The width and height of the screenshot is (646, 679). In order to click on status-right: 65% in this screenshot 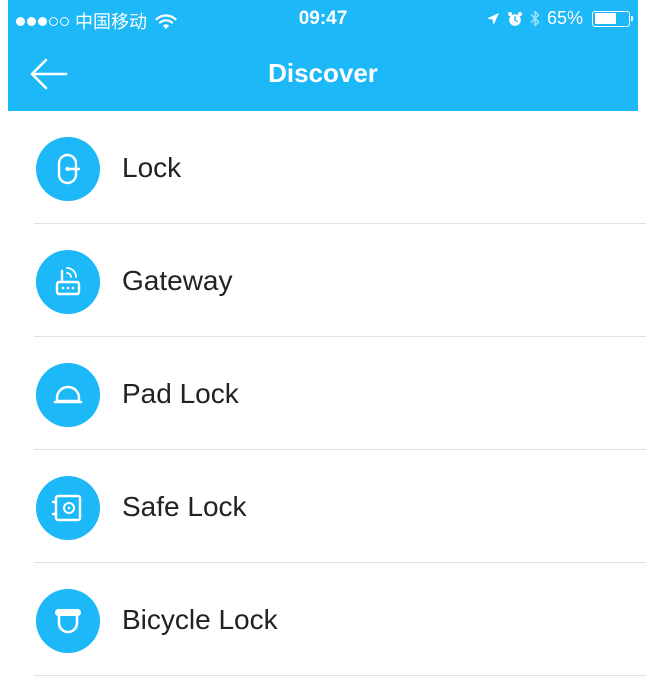, I will do `click(559, 18)`.